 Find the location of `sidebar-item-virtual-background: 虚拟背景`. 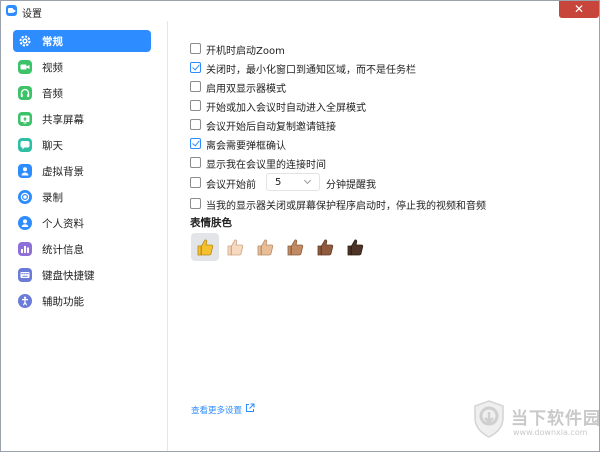

sidebar-item-virtual-background: 虚拟背景 is located at coordinates (82, 171).